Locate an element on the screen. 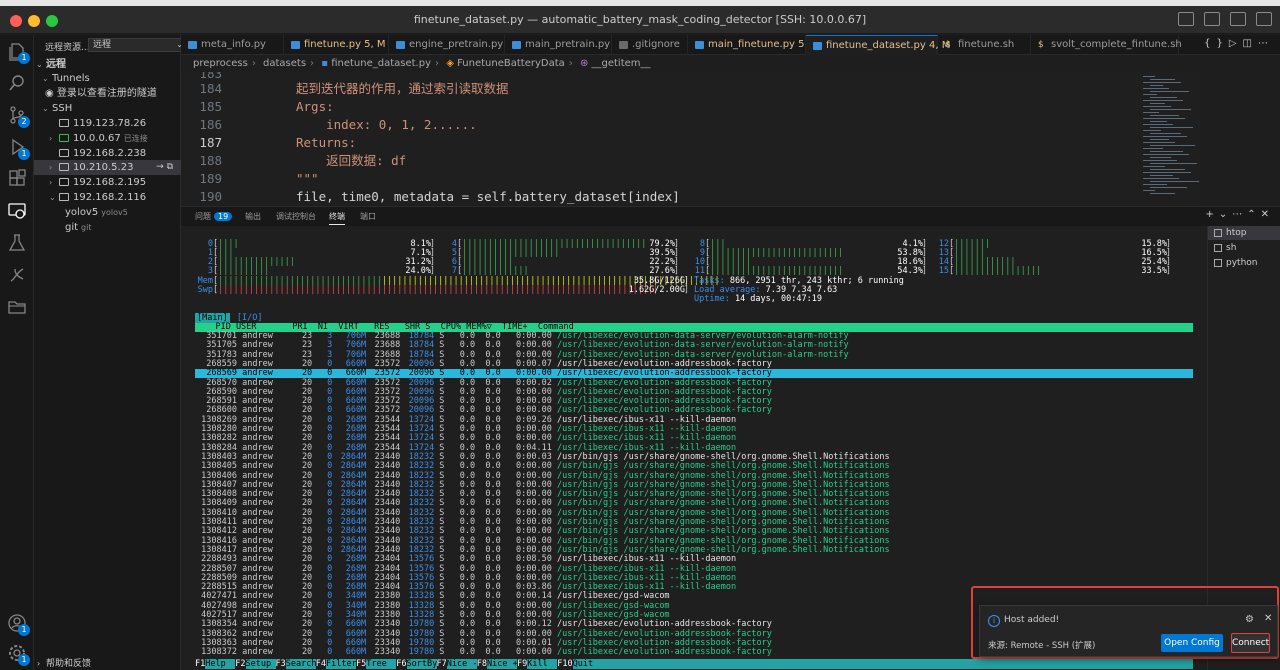  ssh-host-row: 119.123.78.26 is located at coordinates (107, 123).